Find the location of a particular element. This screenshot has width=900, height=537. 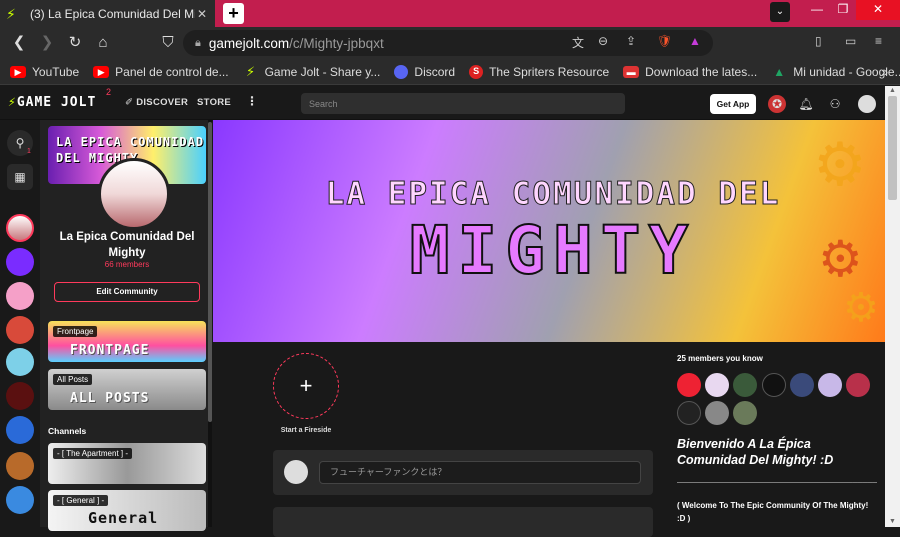

notifications-bell-icon: 🔔︎ is located at coordinates (806, 104).